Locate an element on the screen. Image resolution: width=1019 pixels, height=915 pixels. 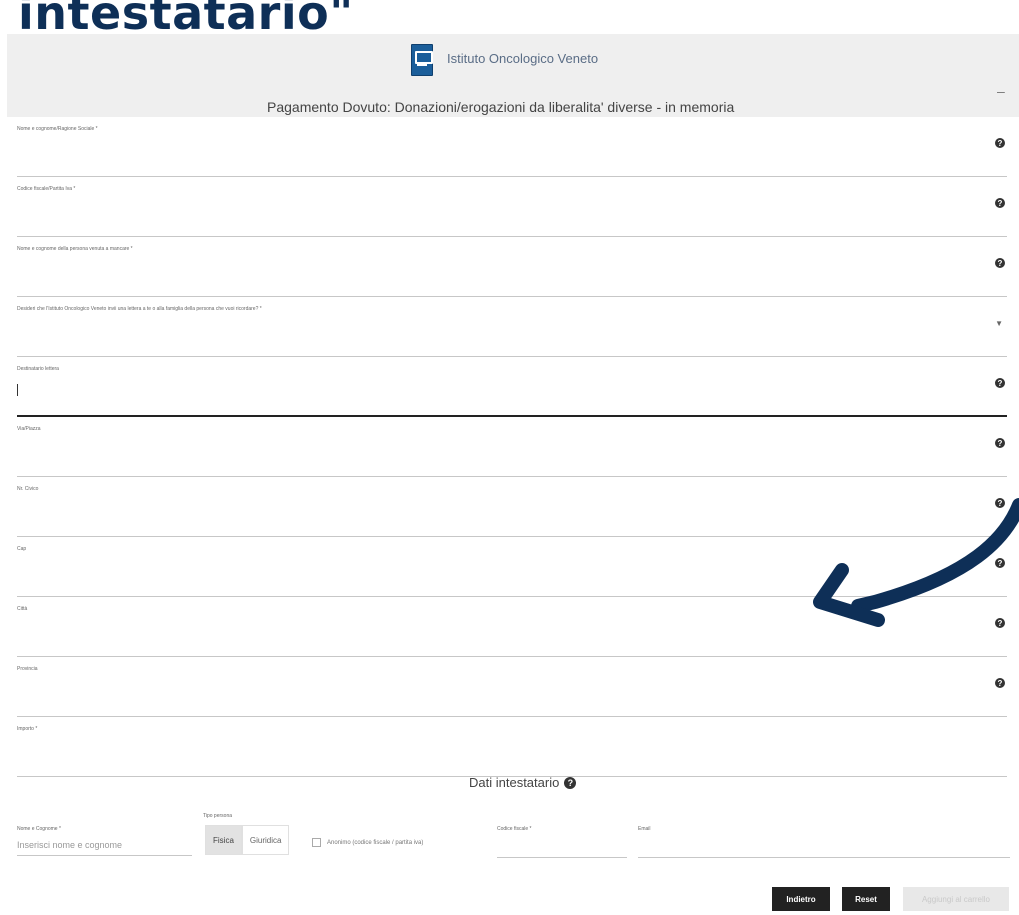
cf-label: Codice fiscale * is located at coordinates (514, 829).